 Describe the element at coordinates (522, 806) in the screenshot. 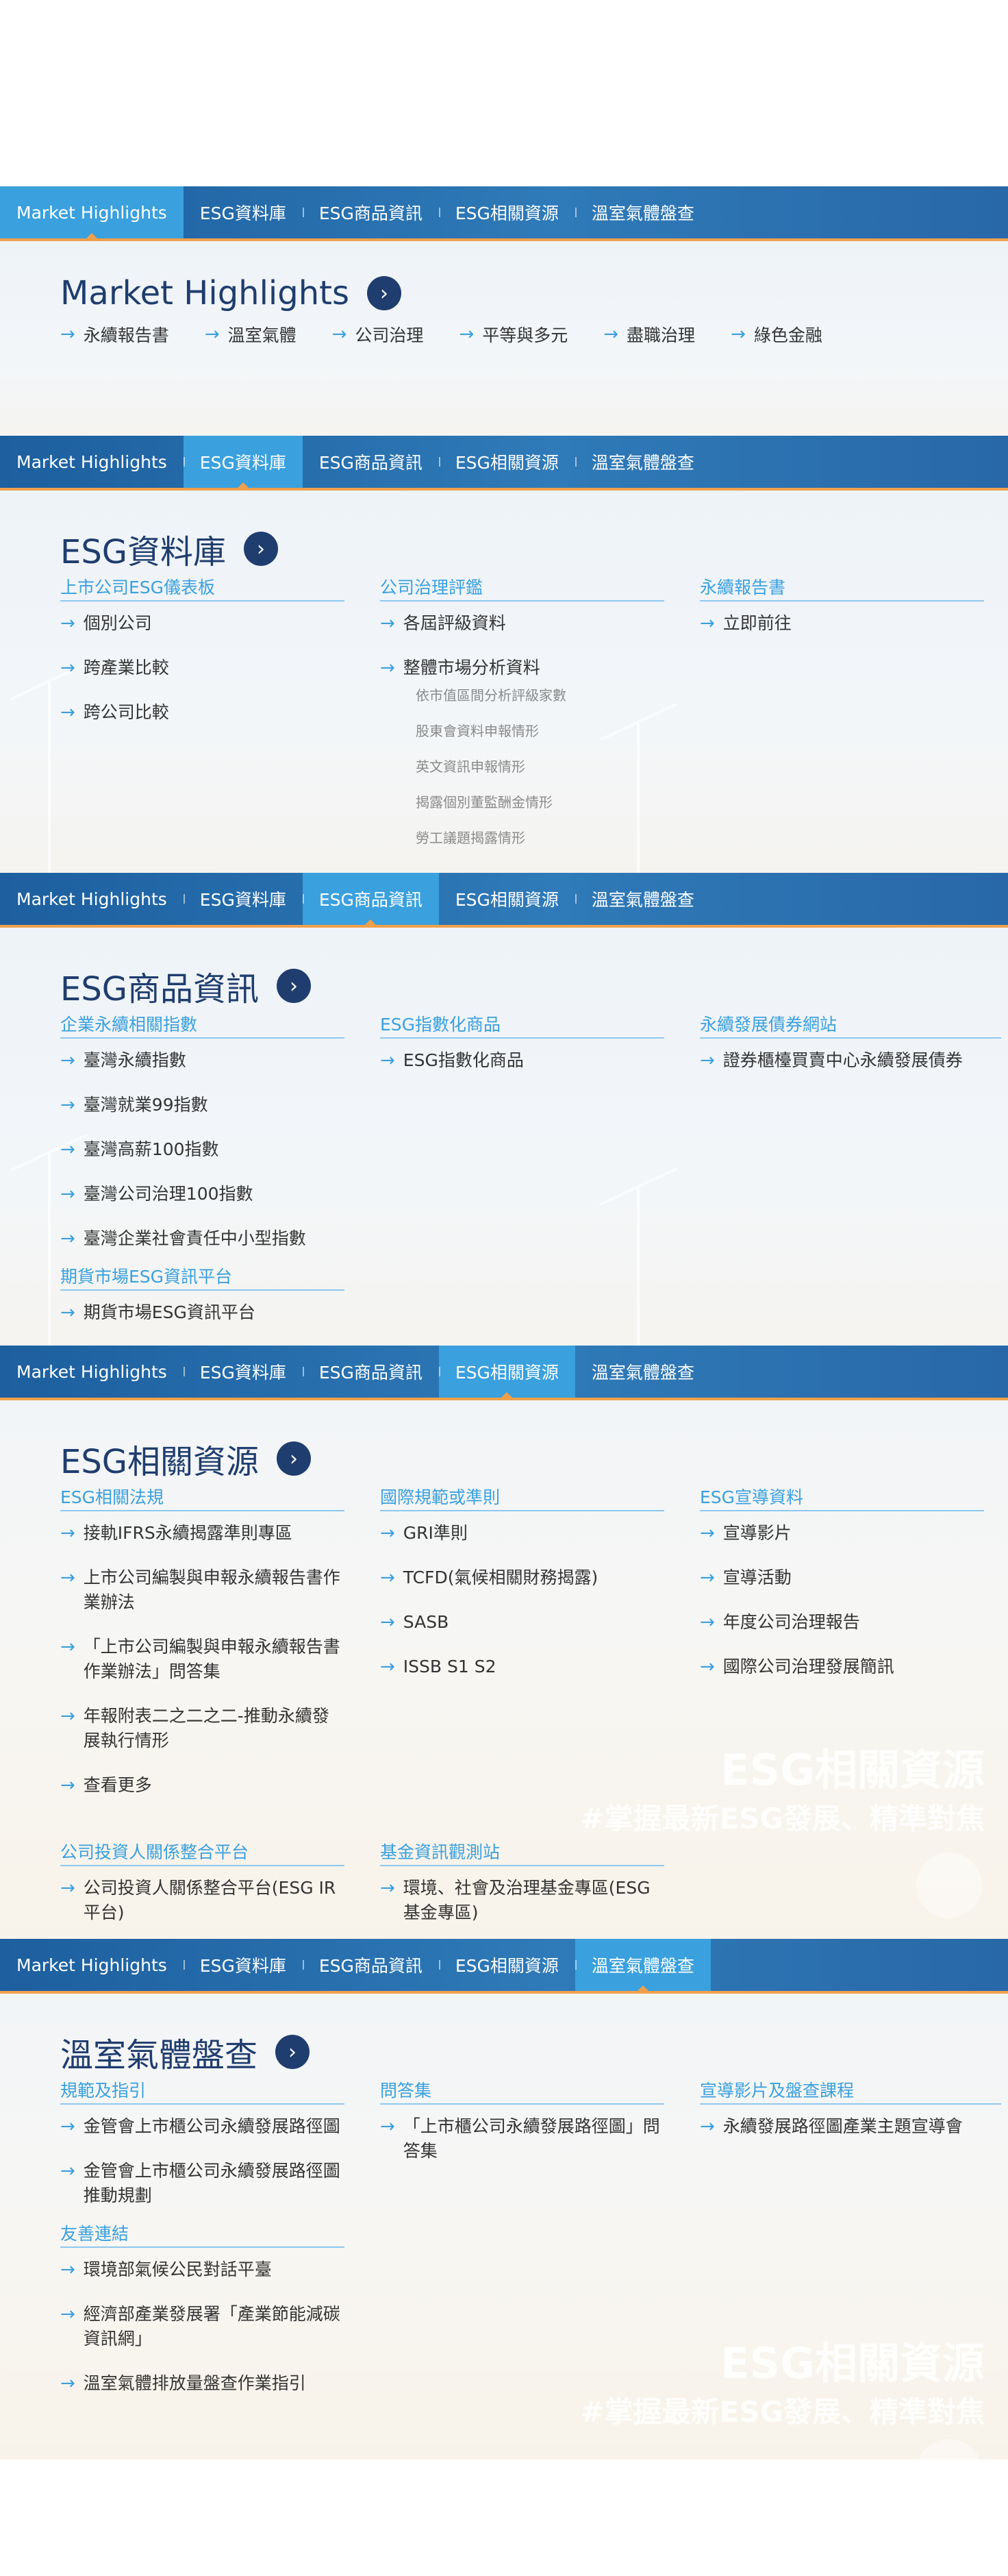

I see `sub-list-item: 揭露個別董監酬金情形` at that location.